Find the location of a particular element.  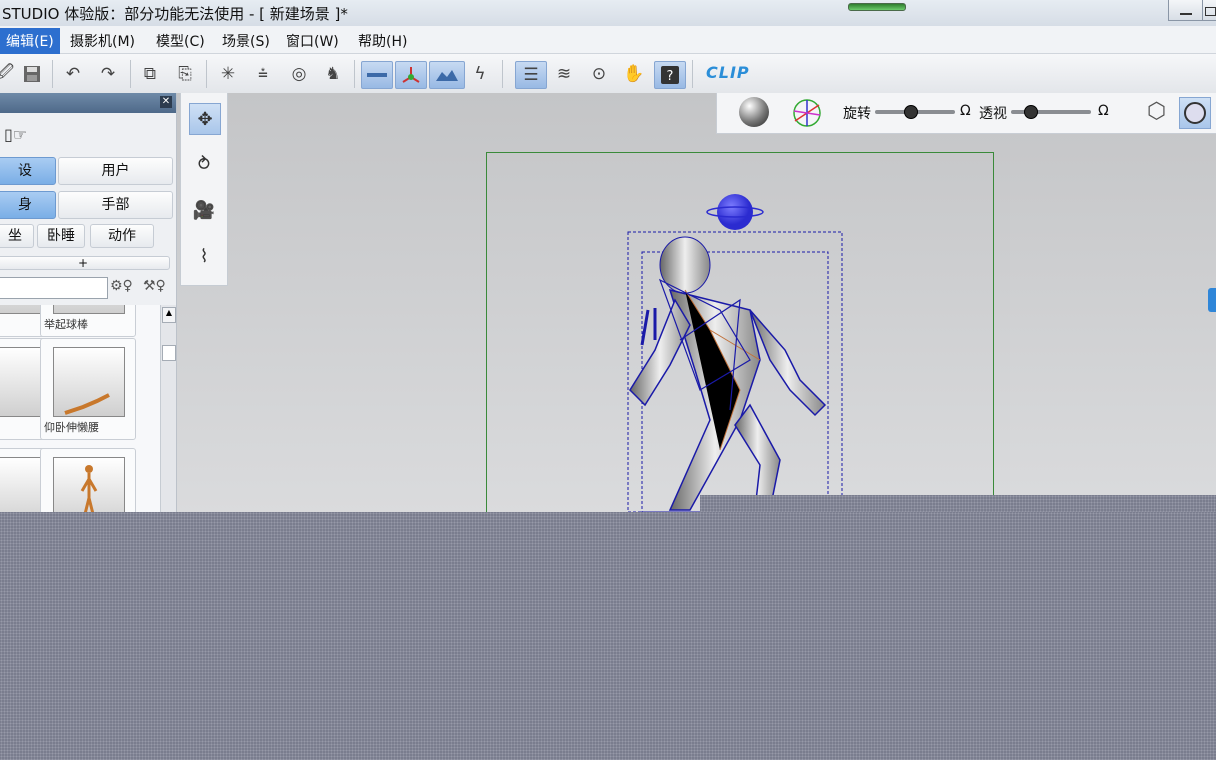

manipulator-toolbar: ✥ ⥁ 🎥 ⌇ is located at coordinates (204, 189).